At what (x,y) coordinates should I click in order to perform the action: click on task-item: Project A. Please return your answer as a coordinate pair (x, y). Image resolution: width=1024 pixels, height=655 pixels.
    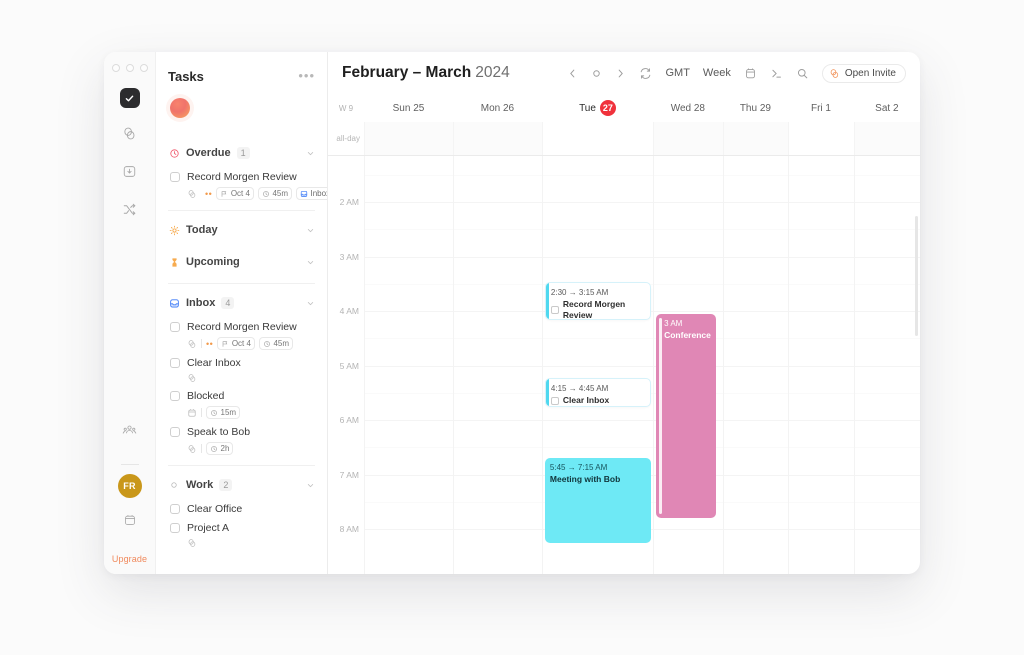
    Looking at the image, I should click on (241, 533).